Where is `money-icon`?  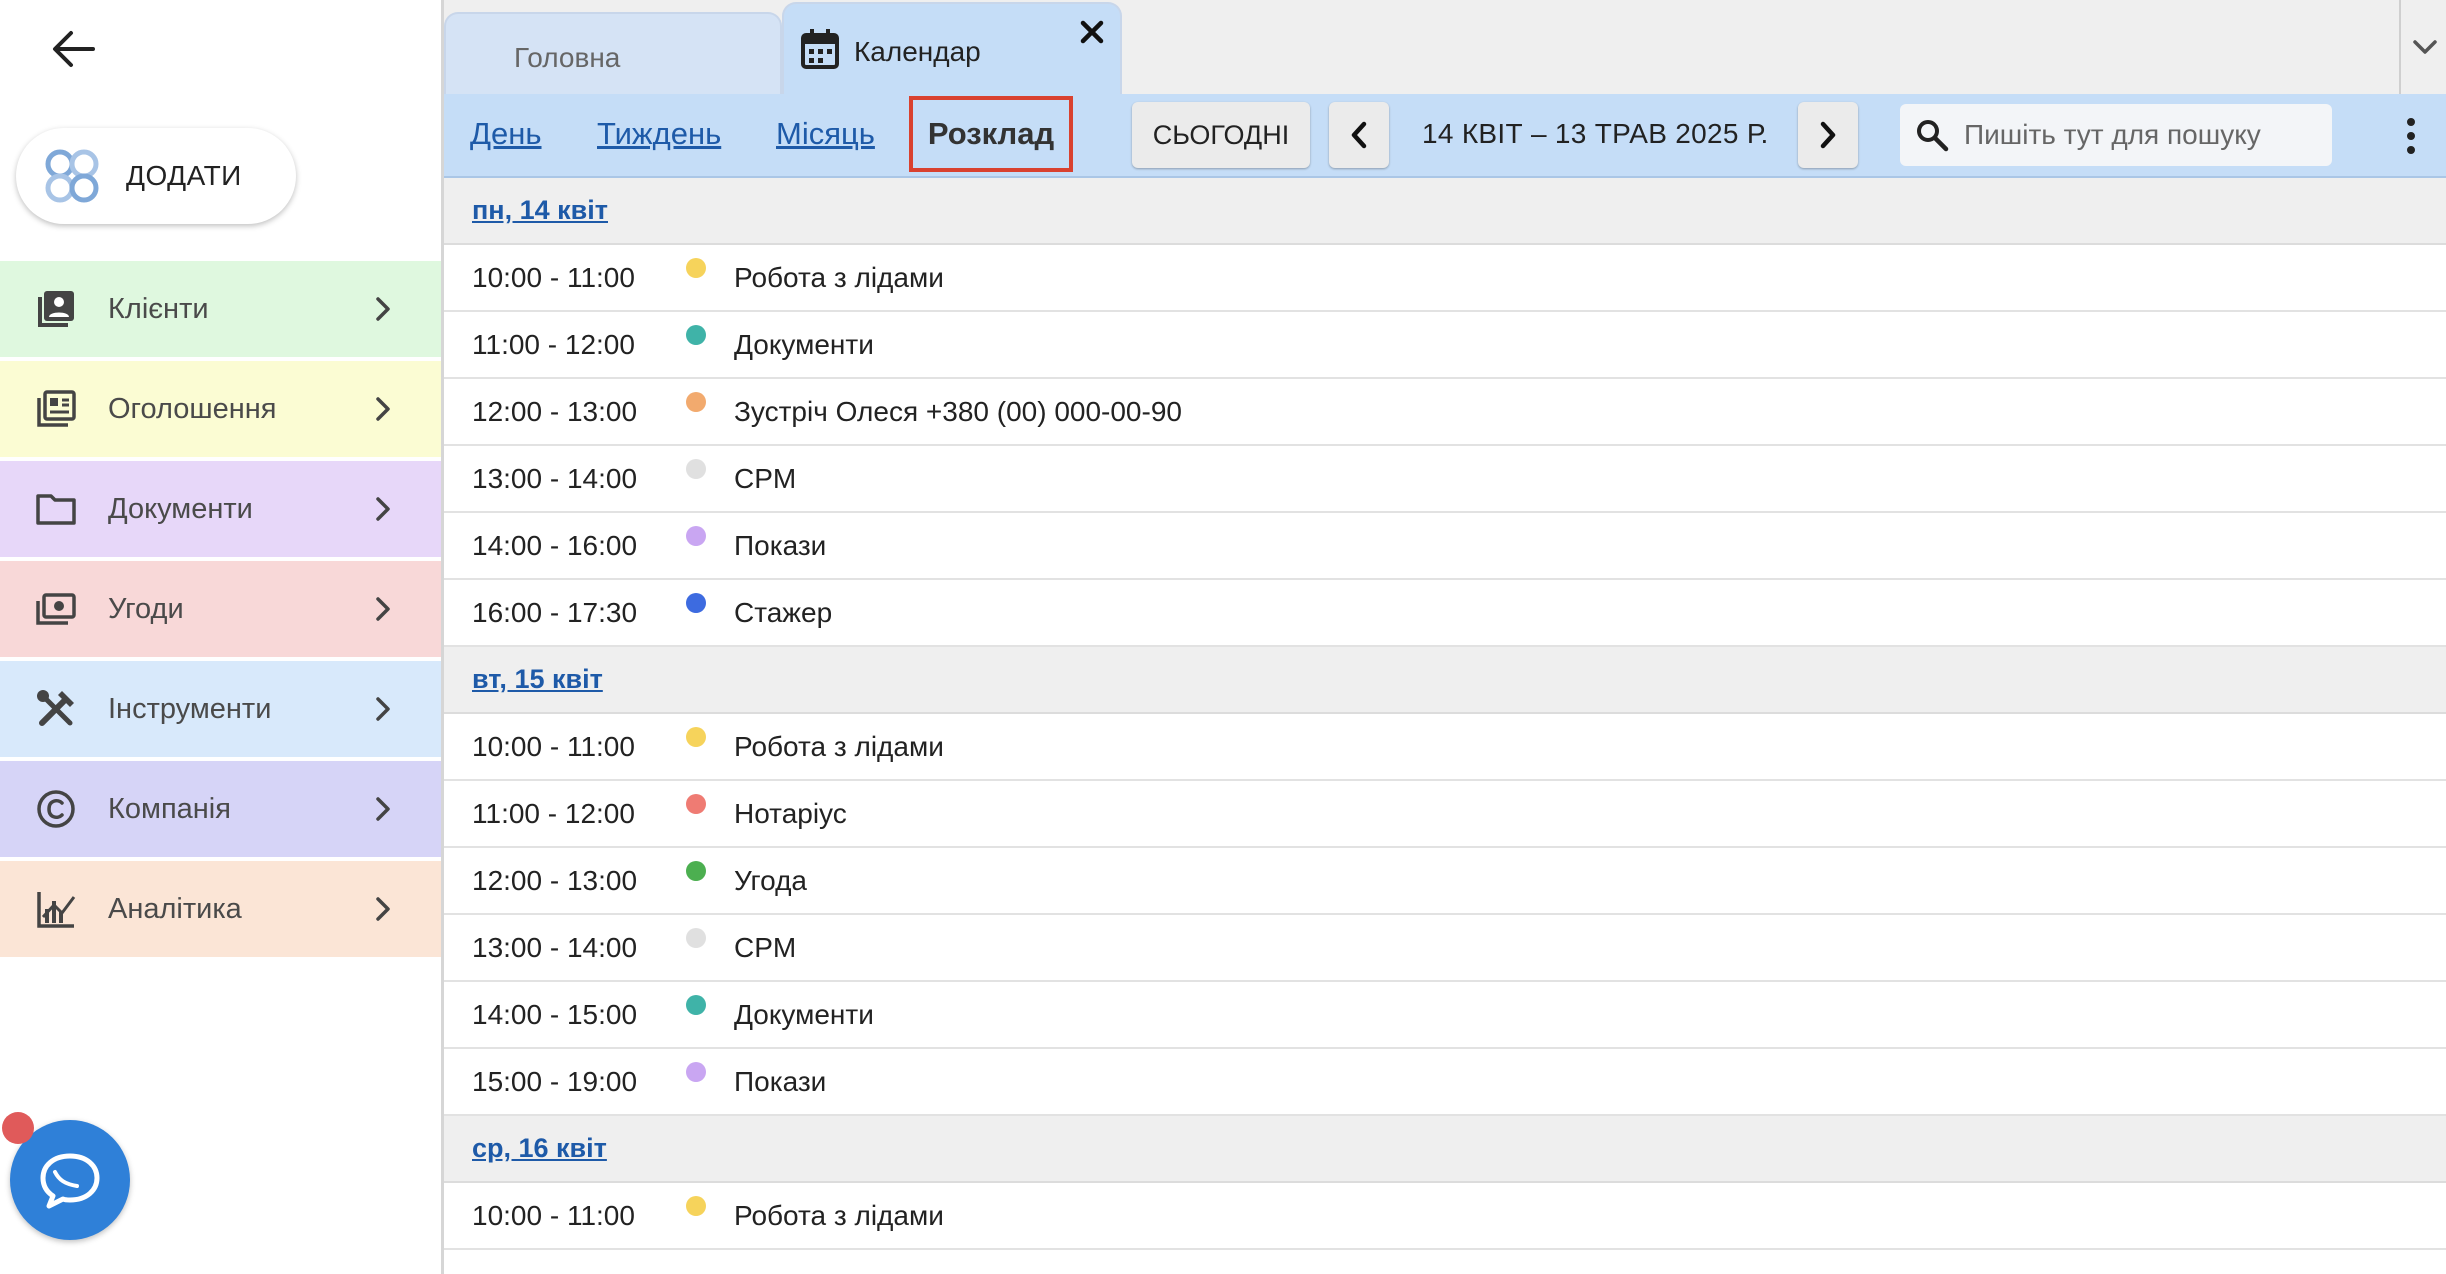
money-icon is located at coordinates (56, 609).